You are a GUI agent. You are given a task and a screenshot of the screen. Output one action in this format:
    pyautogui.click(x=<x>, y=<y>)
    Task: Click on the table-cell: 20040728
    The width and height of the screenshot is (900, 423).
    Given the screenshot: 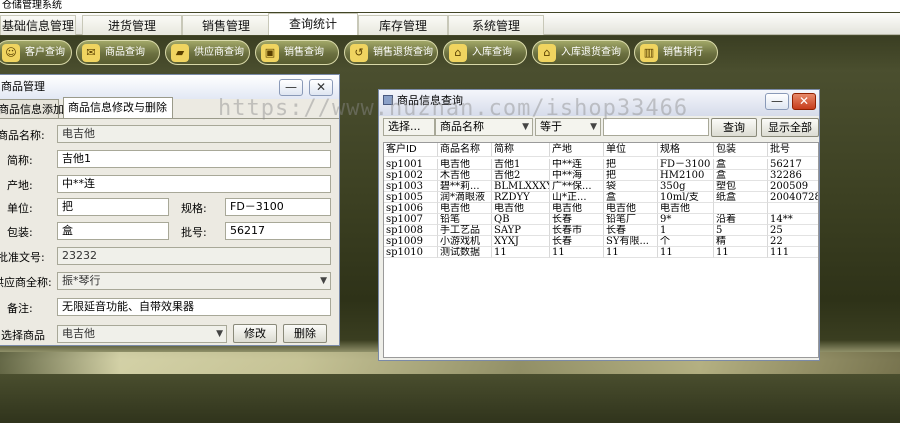 What is the action you would take?
    pyautogui.click(x=793, y=197)
    